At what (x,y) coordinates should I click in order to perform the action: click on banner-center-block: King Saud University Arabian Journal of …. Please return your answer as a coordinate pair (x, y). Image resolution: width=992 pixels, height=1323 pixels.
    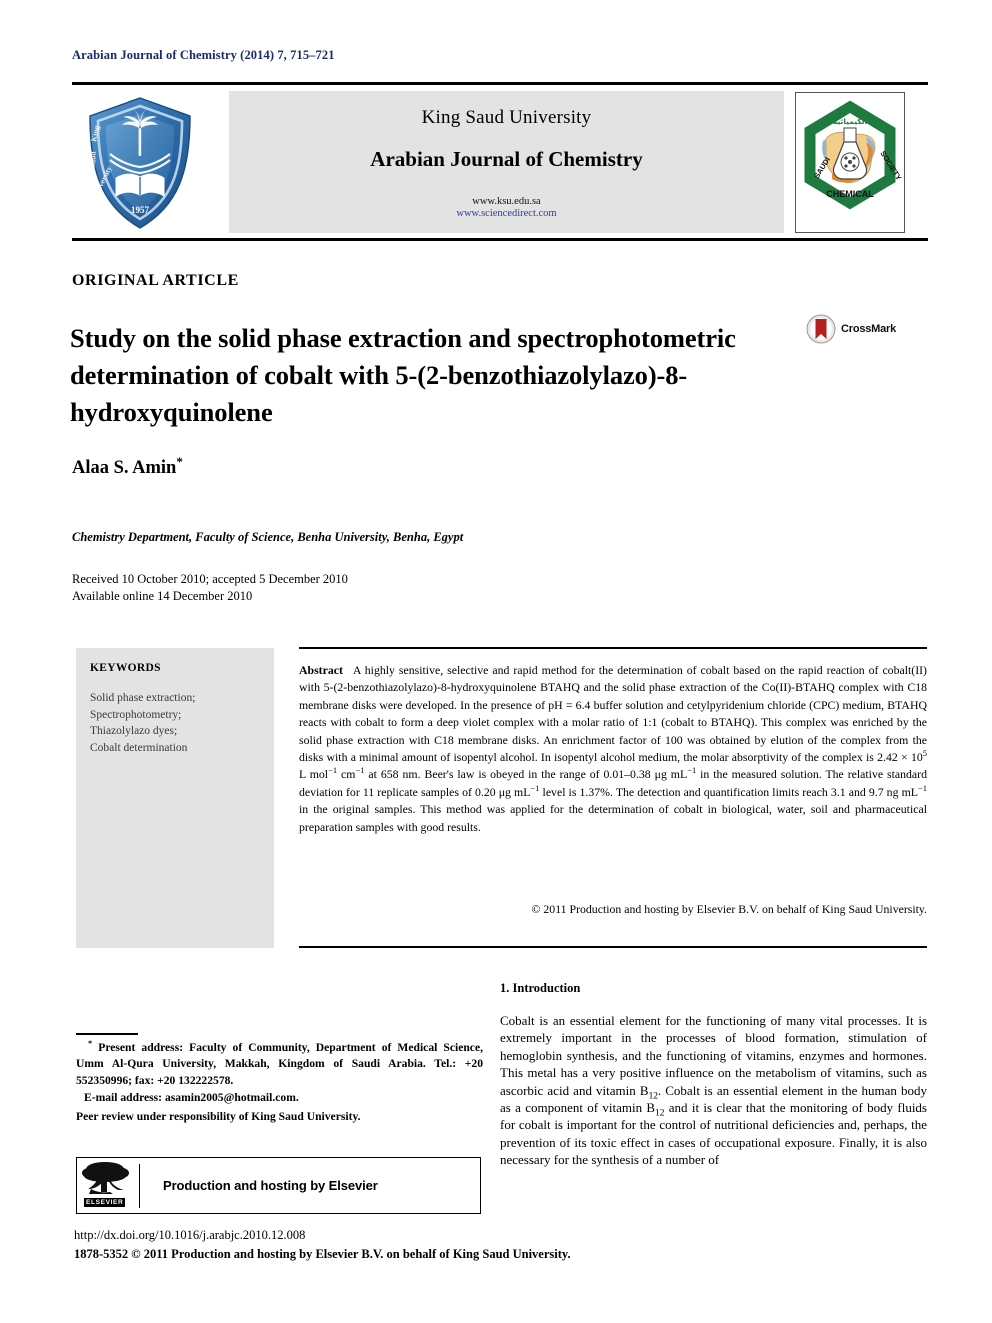
    Looking at the image, I should click on (506, 162).